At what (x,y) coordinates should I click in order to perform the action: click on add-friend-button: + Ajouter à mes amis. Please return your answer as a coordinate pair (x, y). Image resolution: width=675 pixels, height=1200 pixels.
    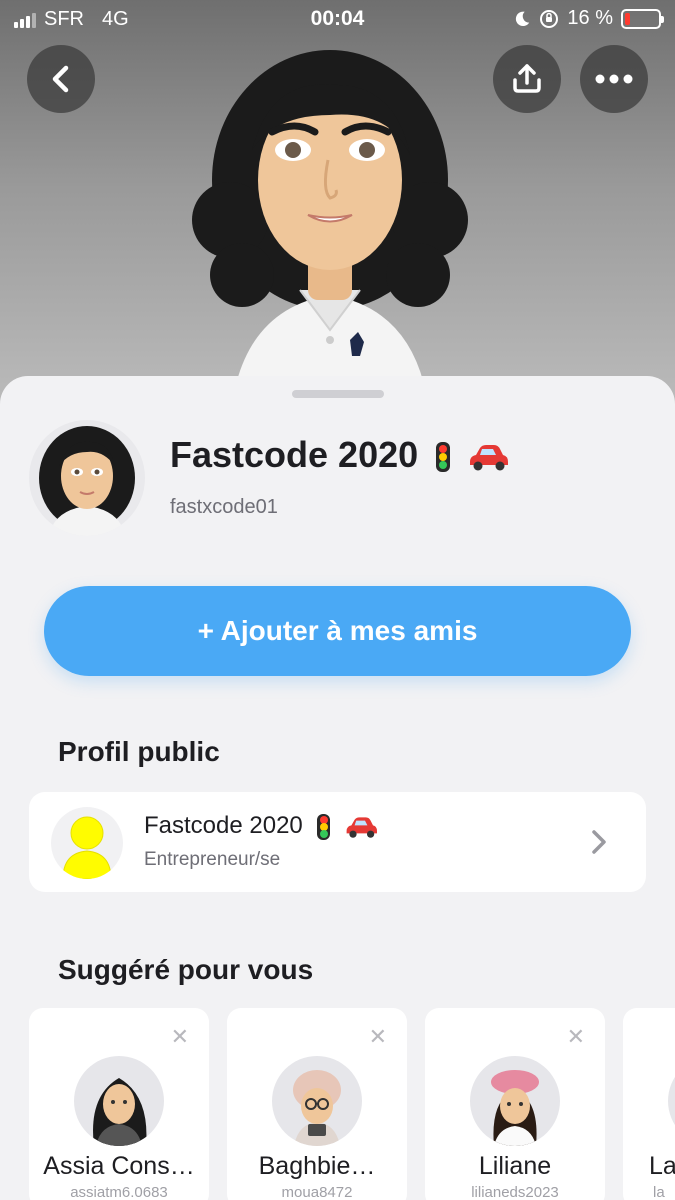
    Looking at the image, I should click on (337, 631).